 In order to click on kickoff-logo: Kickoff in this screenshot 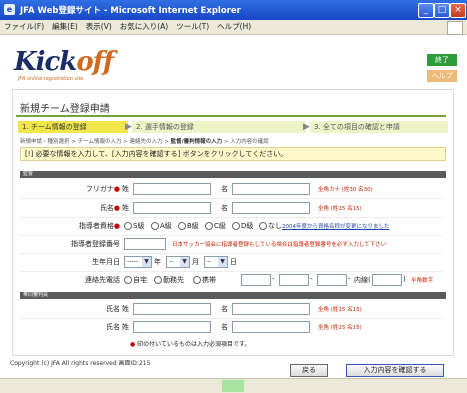, I will do `click(64, 62)`.